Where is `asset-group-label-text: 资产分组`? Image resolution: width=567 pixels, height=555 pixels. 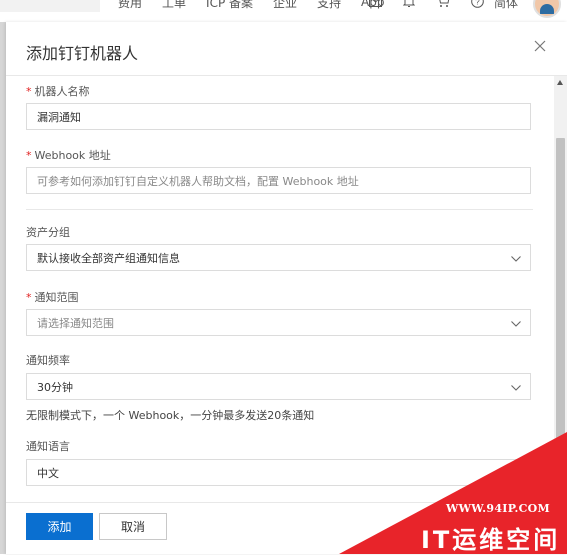 asset-group-label-text: 资产分组 is located at coordinates (48, 232).